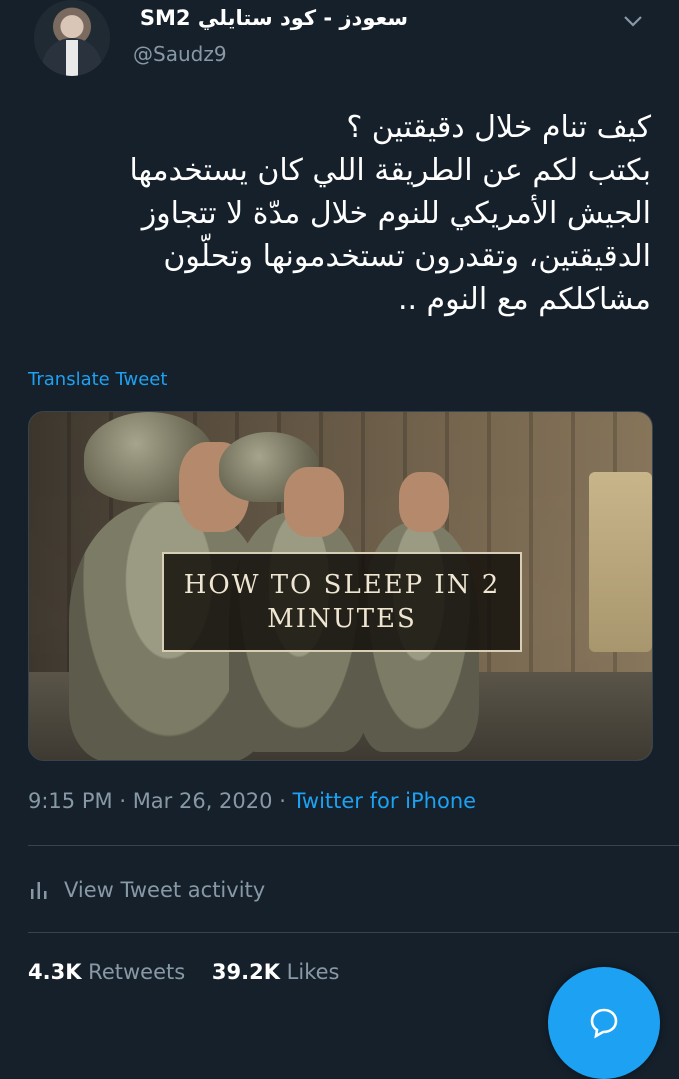 This screenshot has width=679, height=1079. Describe the element at coordinates (620, 562) in the screenshot. I see `media-vehicle` at that location.